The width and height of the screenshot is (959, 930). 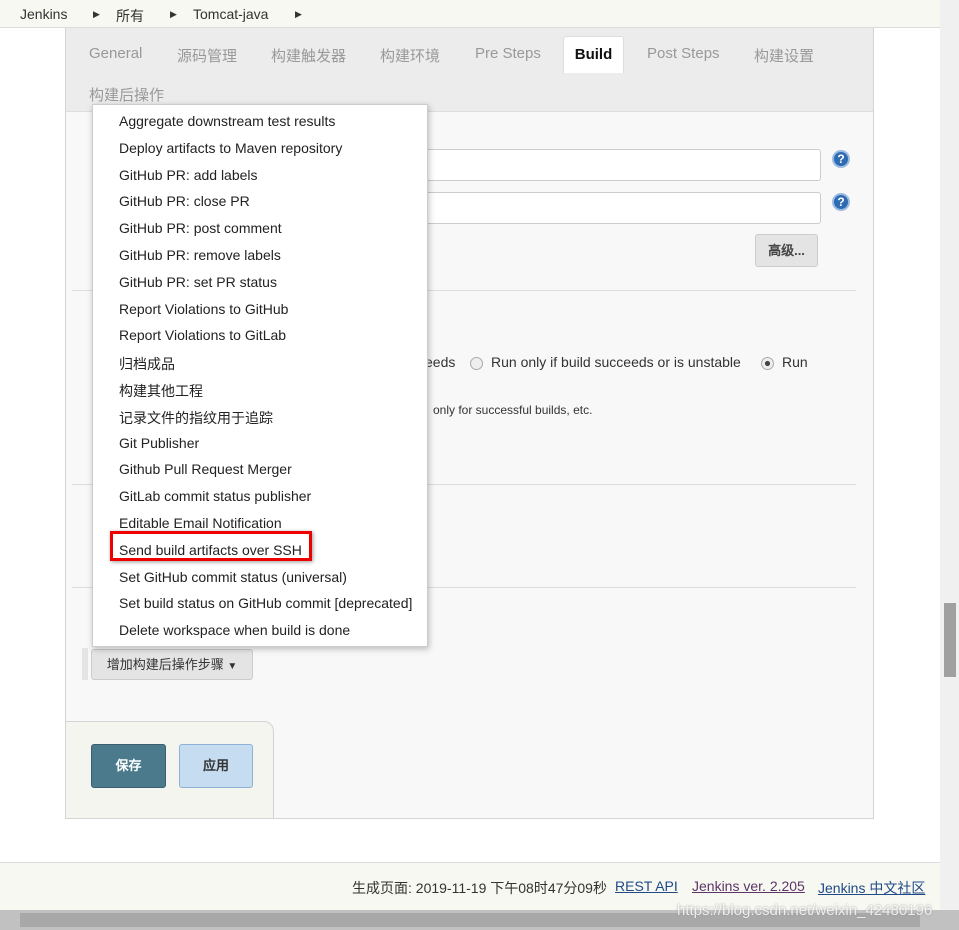 What do you see at coordinates (479, 888) in the screenshot?
I see `generated-time: 生成页面: 2019-11-19 下午08时47分09秒` at bounding box center [479, 888].